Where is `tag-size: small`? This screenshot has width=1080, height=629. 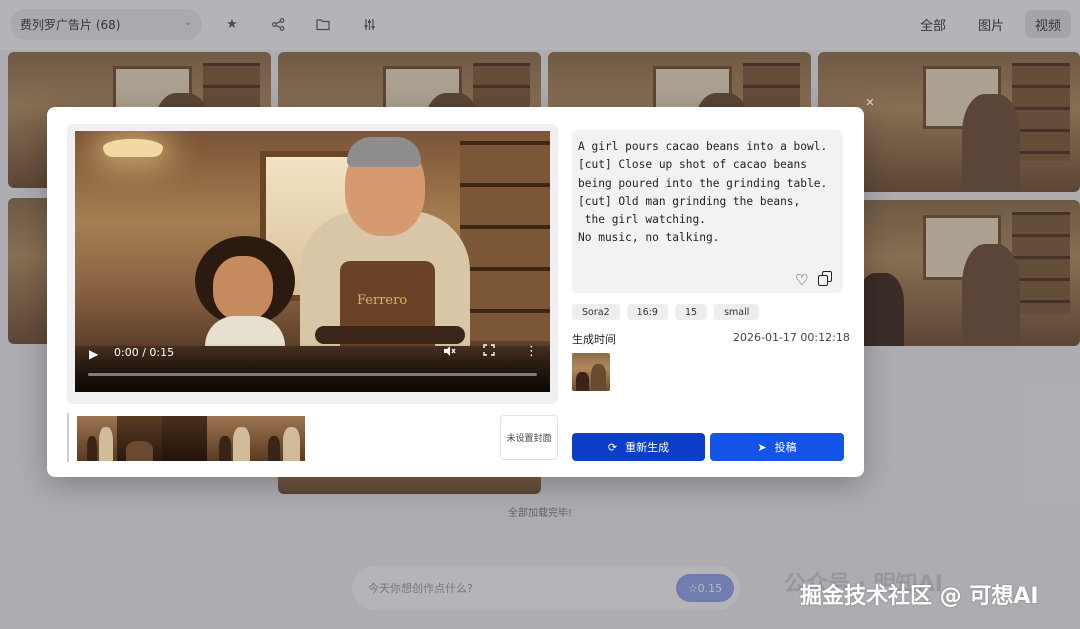 tag-size: small is located at coordinates (737, 312).